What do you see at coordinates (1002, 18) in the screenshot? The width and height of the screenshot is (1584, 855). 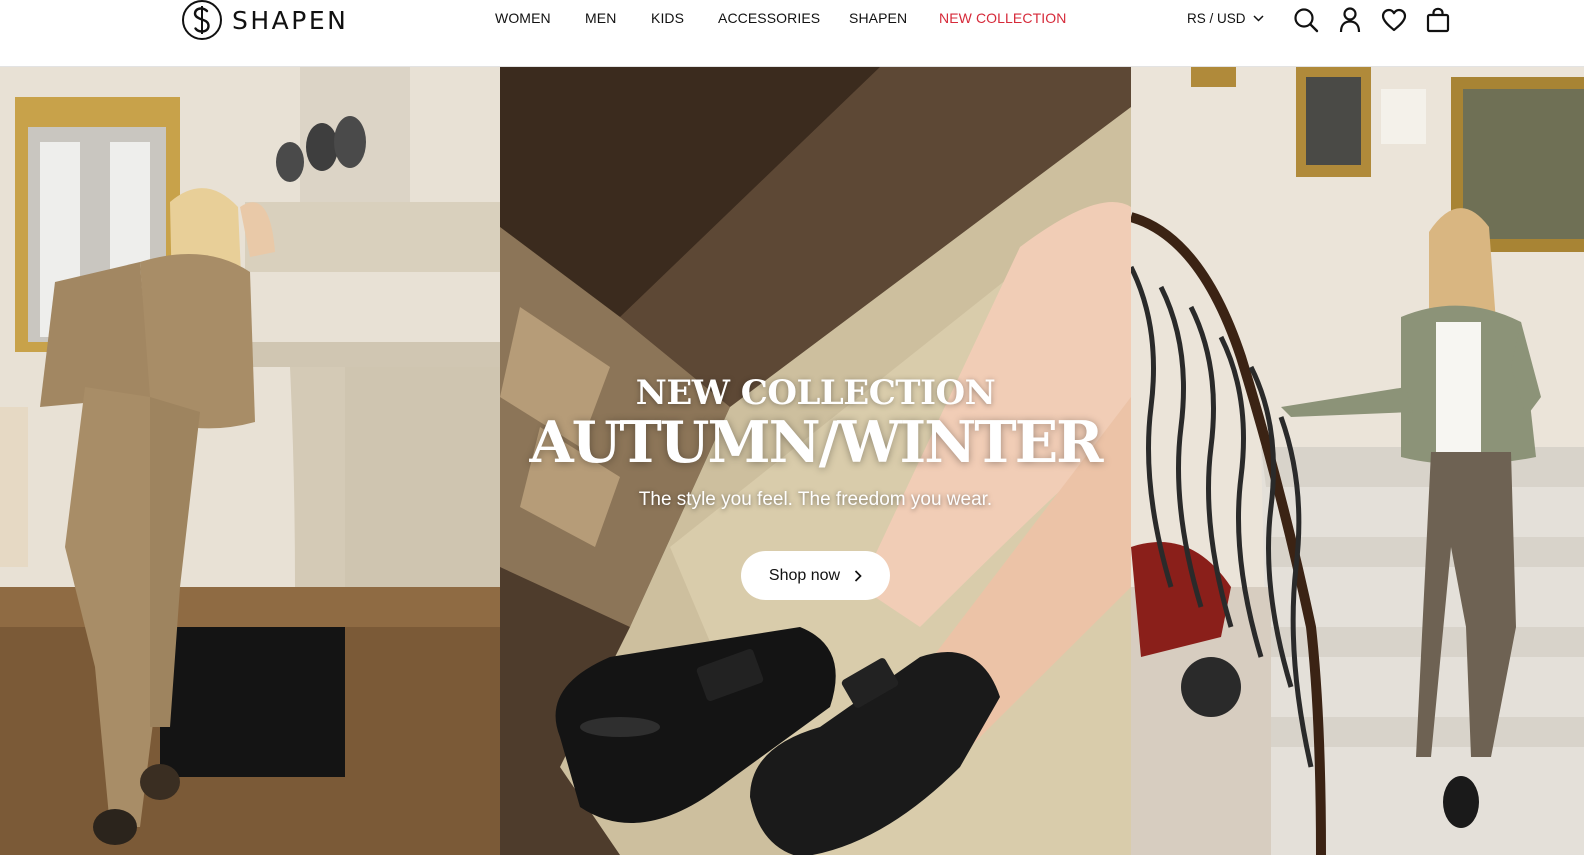 I see `nav-item-new-collection: NEW COLLECTION` at bounding box center [1002, 18].